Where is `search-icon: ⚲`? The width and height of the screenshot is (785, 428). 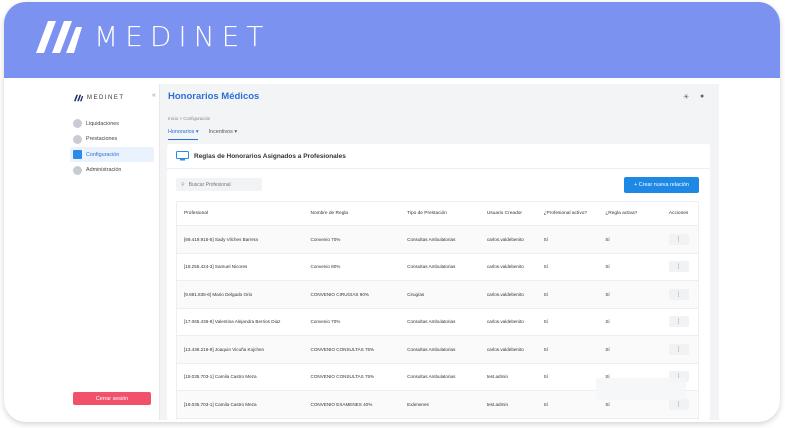
search-icon: ⚲ is located at coordinates (183, 184).